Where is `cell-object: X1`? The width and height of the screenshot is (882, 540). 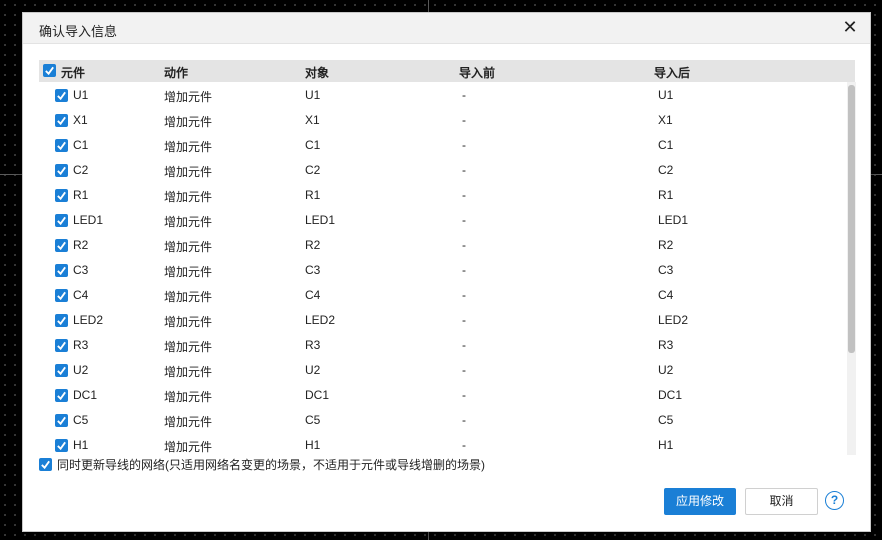
cell-object: X1 is located at coordinates (312, 120).